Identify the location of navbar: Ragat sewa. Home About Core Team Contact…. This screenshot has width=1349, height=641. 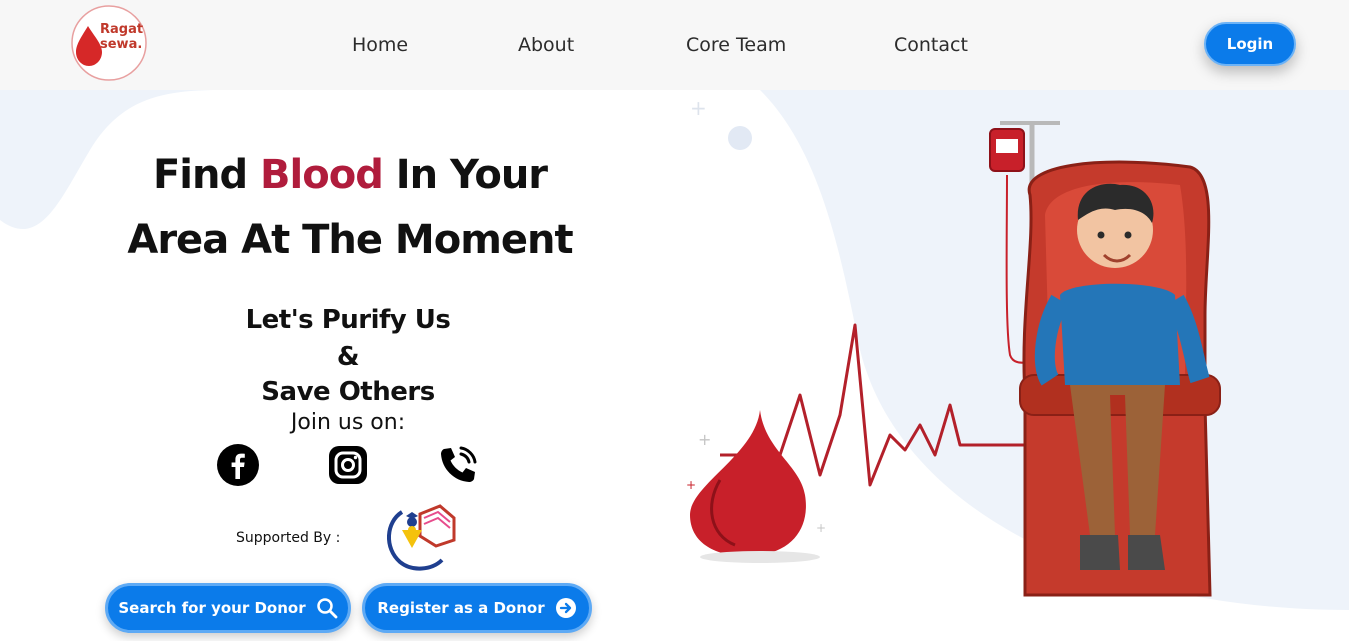
(674, 45).